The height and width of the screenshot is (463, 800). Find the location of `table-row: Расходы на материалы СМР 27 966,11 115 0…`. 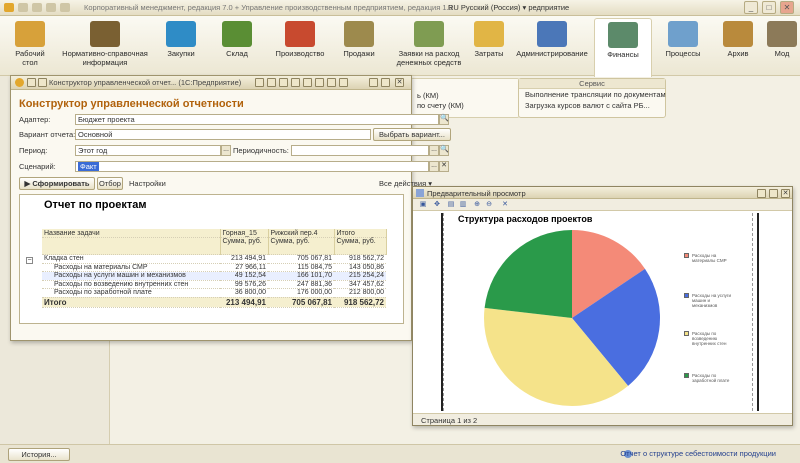

table-row: Расходы на материалы СМР 27 966,11 115 0… is located at coordinates (214, 267).